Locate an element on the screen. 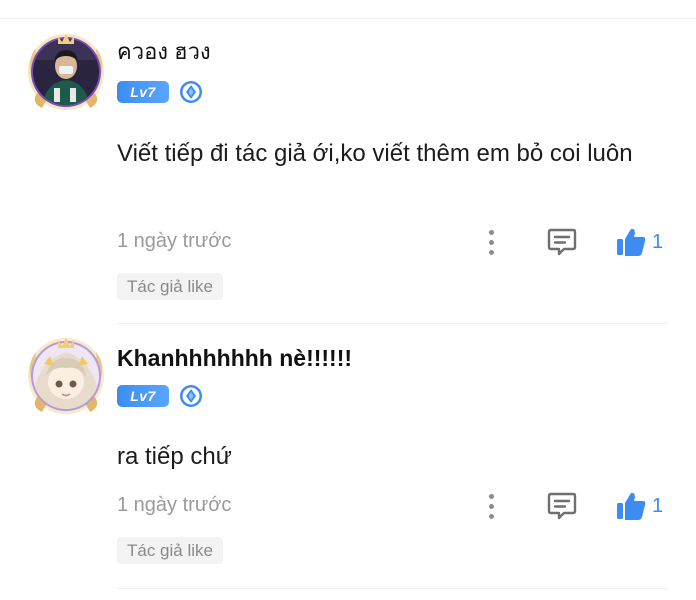 The width and height of the screenshot is (696, 600). comment-username: ควอง ฮวง is located at coordinates (164, 52).